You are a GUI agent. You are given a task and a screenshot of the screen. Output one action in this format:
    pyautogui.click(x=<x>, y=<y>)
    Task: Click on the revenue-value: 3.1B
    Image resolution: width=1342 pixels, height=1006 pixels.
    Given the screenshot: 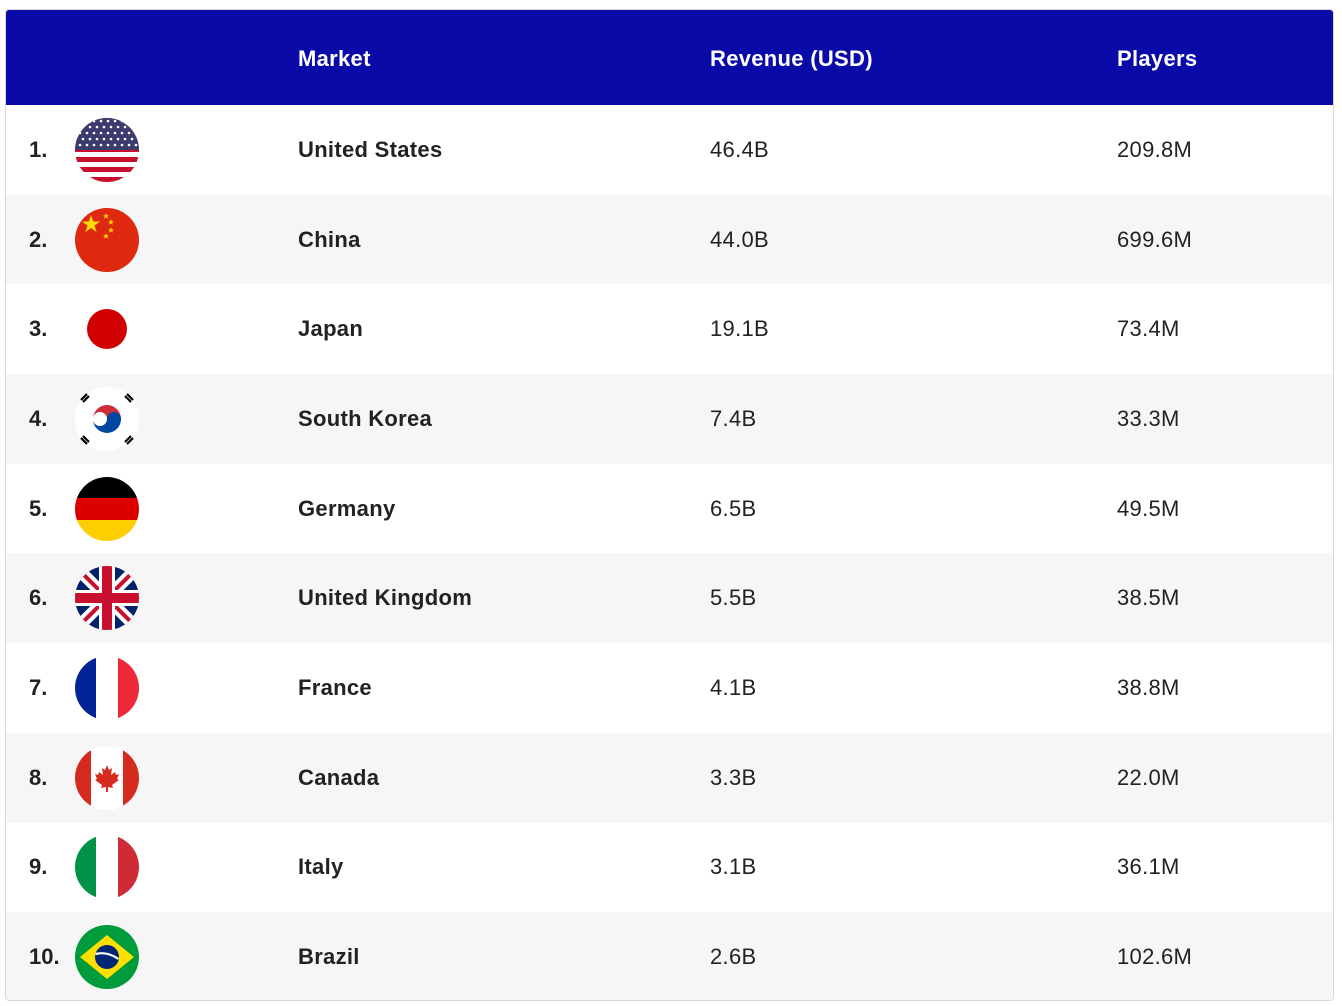 What is the action you would take?
    pyautogui.click(x=733, y=867)
    